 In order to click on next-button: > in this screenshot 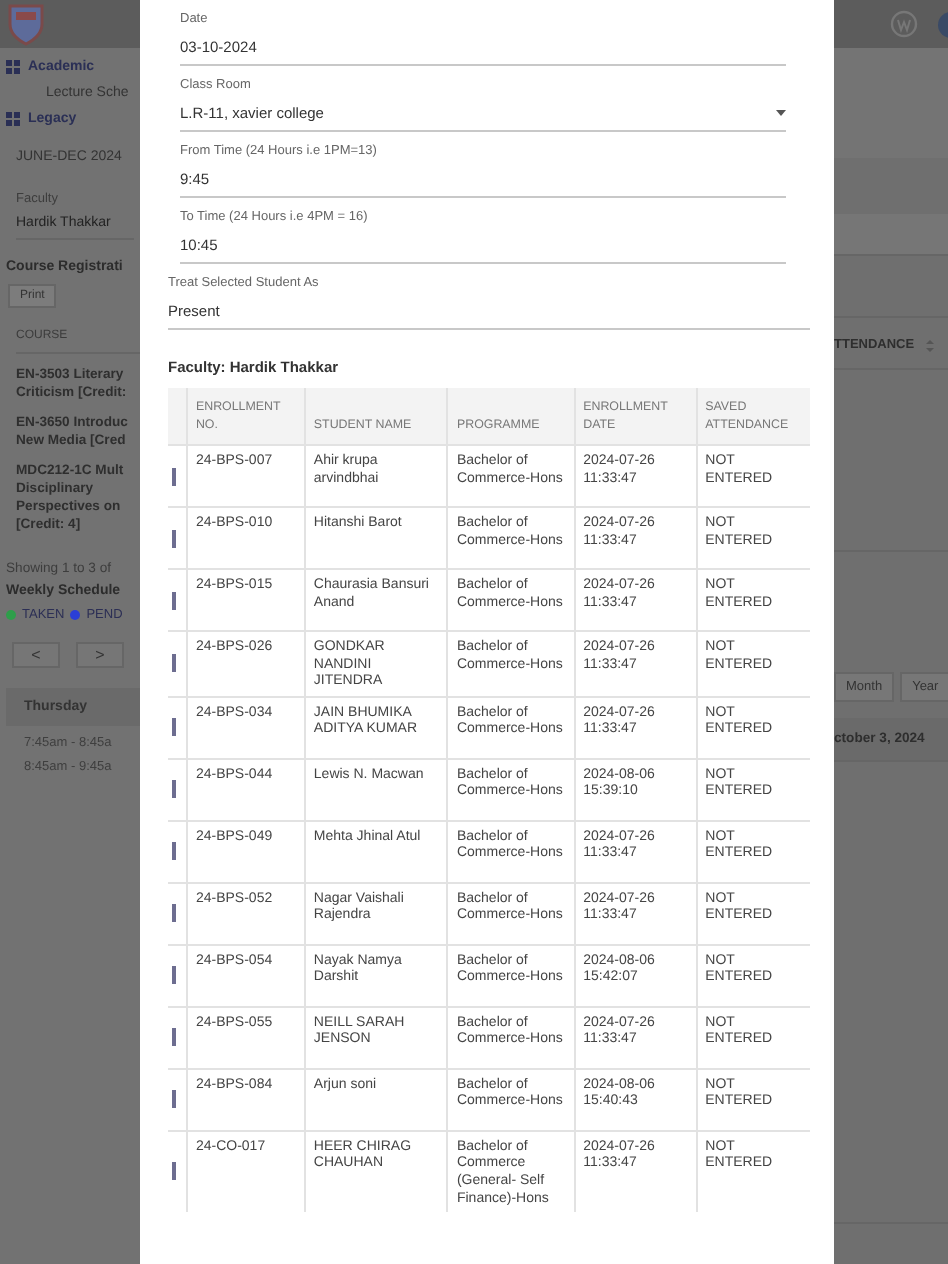, I will do `click(100, 655)`.